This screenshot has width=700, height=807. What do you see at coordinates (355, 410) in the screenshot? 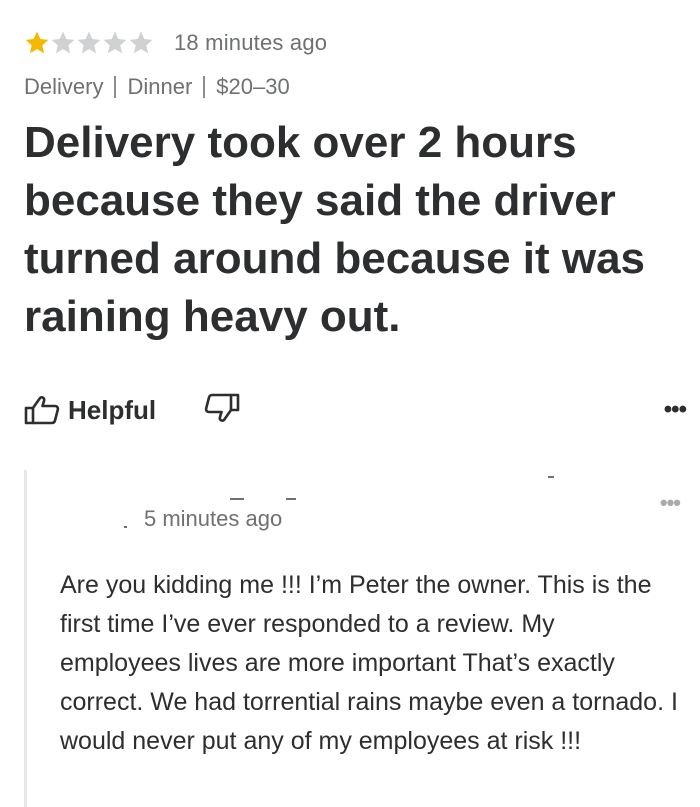
I see `review-actions: Helpful •••` at bounding box center [355, 410].